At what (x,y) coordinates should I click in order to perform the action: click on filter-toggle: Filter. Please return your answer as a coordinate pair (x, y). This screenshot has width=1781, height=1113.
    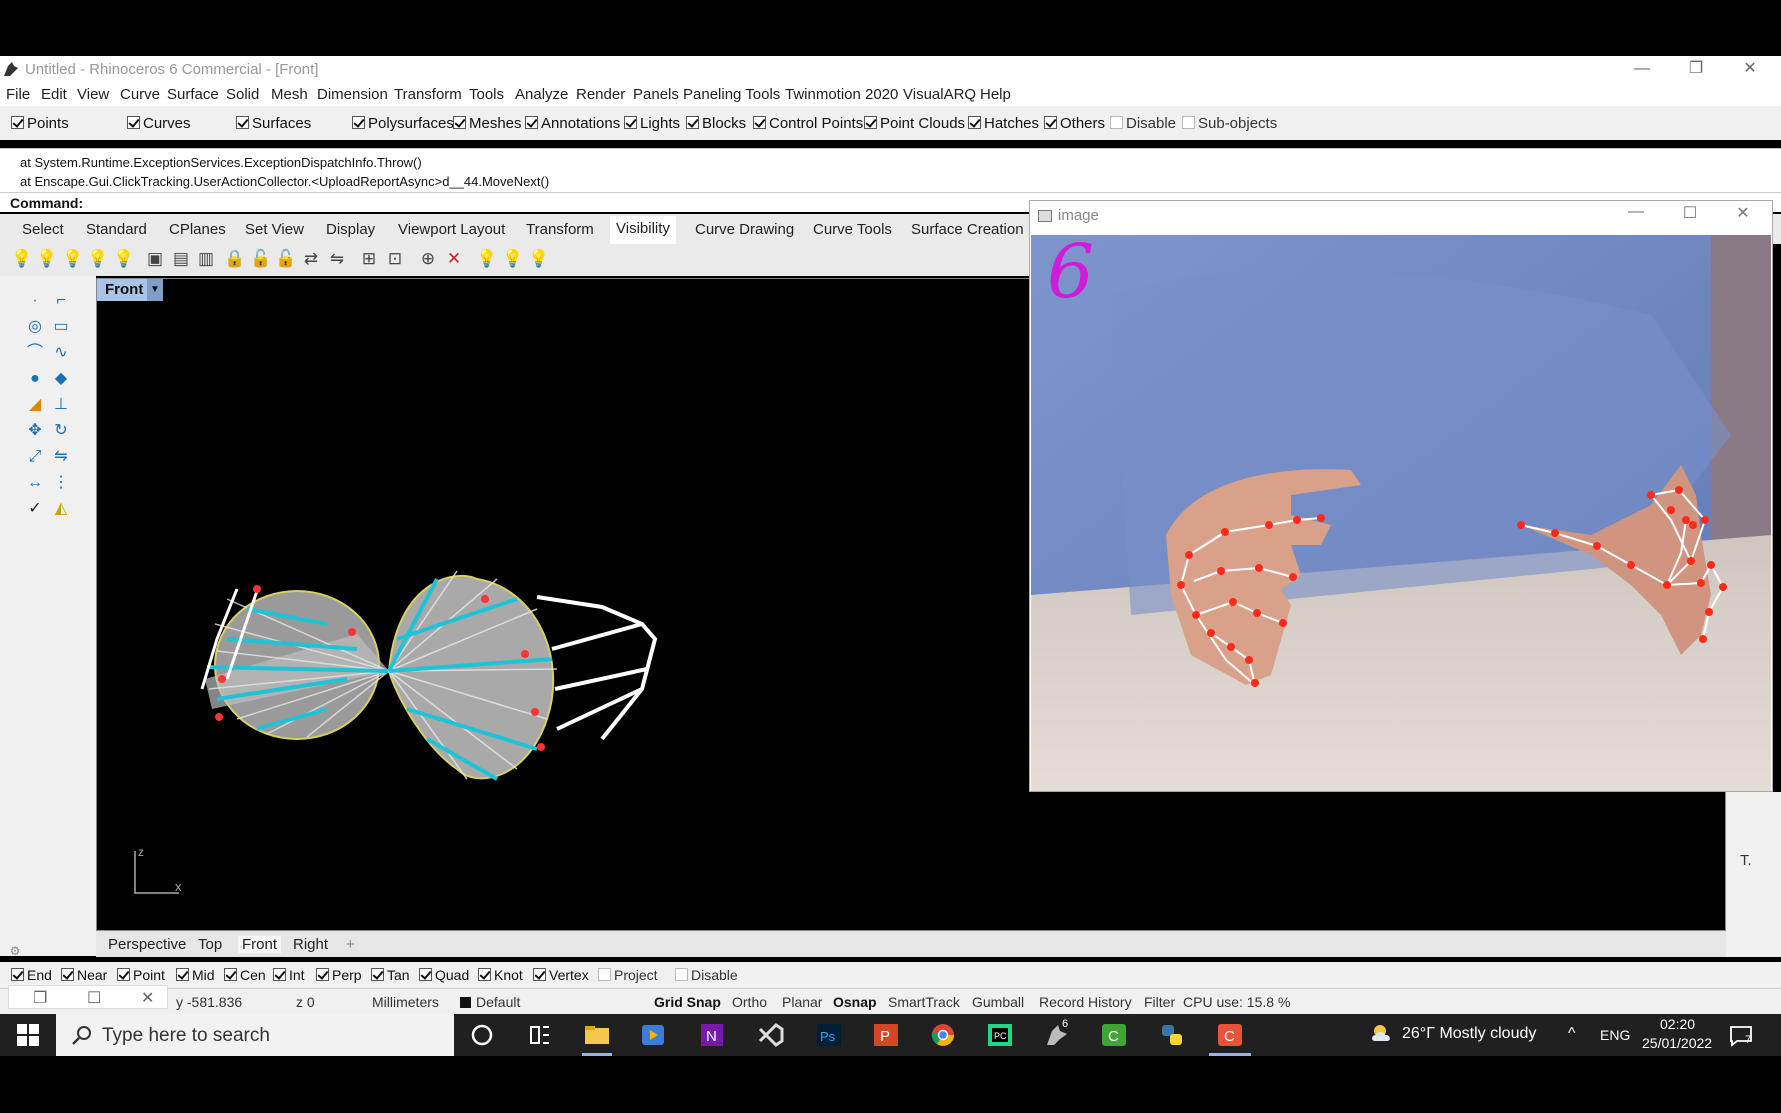
    Looking at the image, I should click on (1159, 1002).